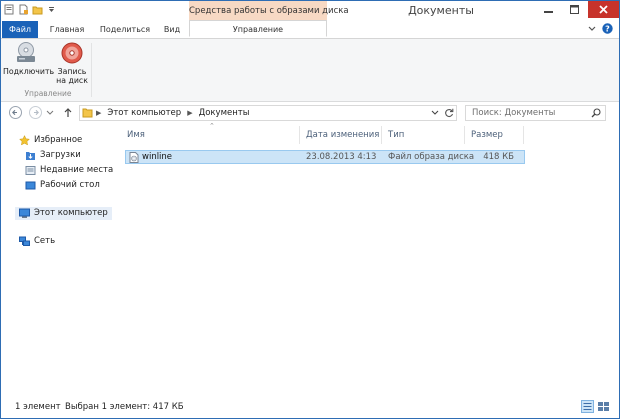 The image size is (620, 419). What do you see at coordinates (23, 9) in the screenshot?
I see `new-document-icon` at bounding box center [23, 9].